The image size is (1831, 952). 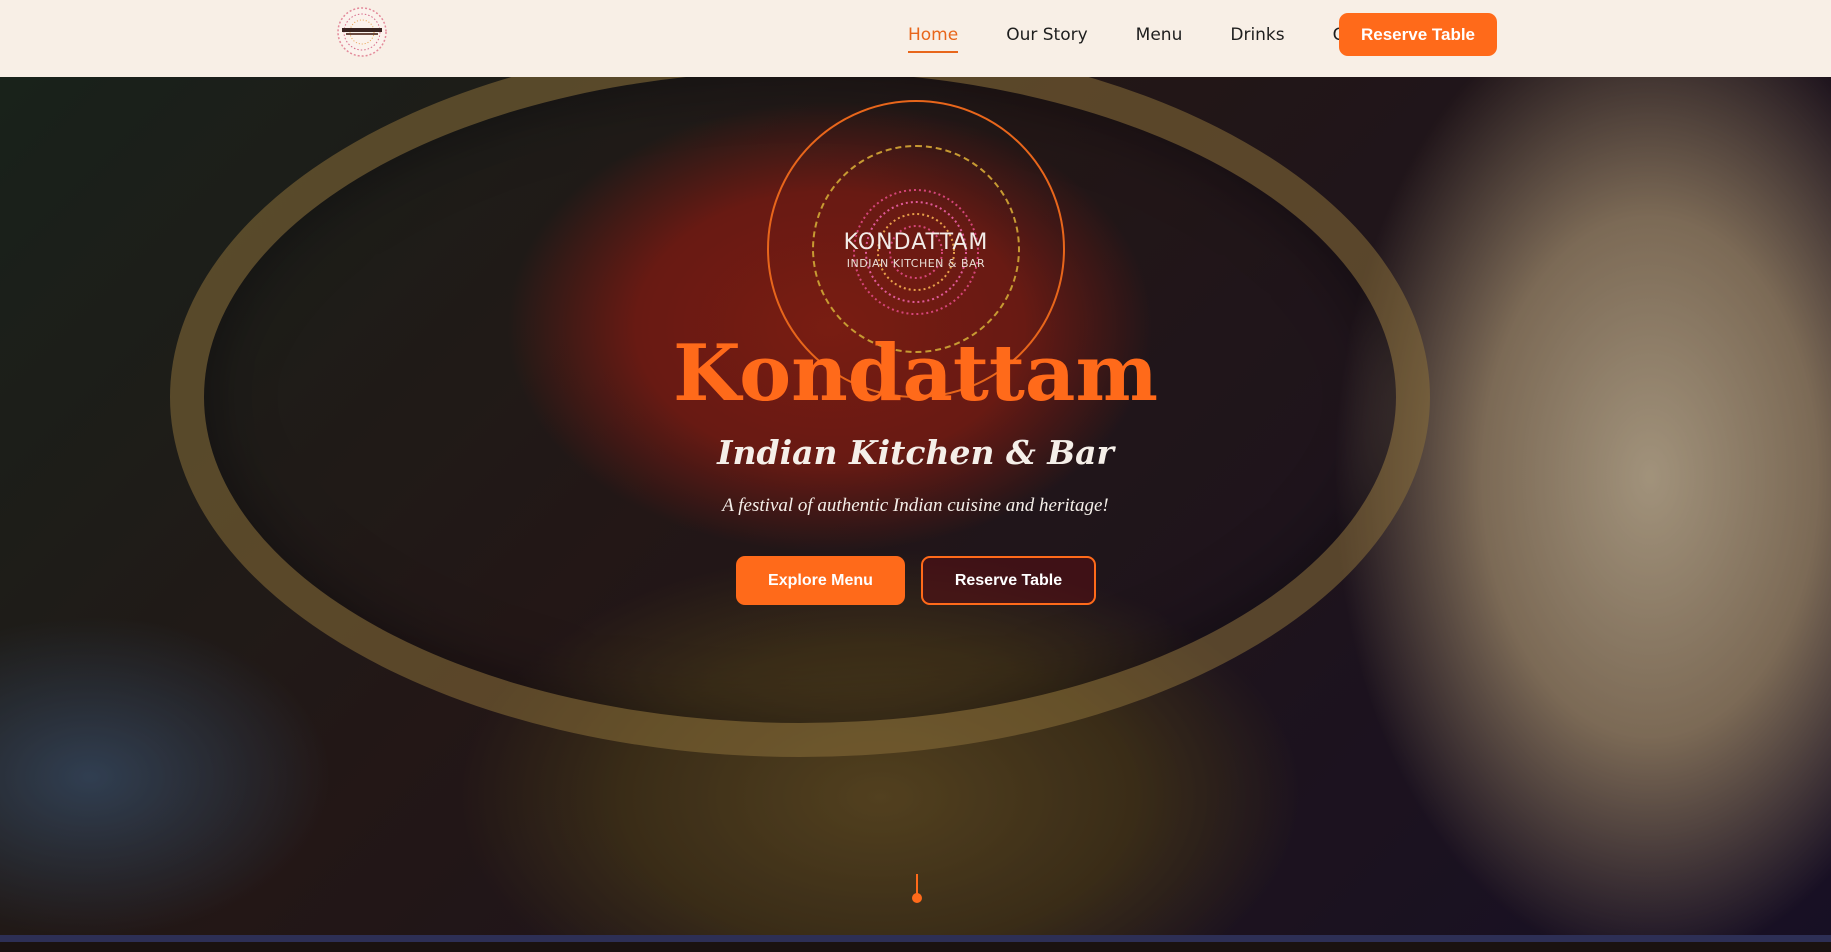 I want to click on nav-home-link: Home, so click(x=933, y=36).